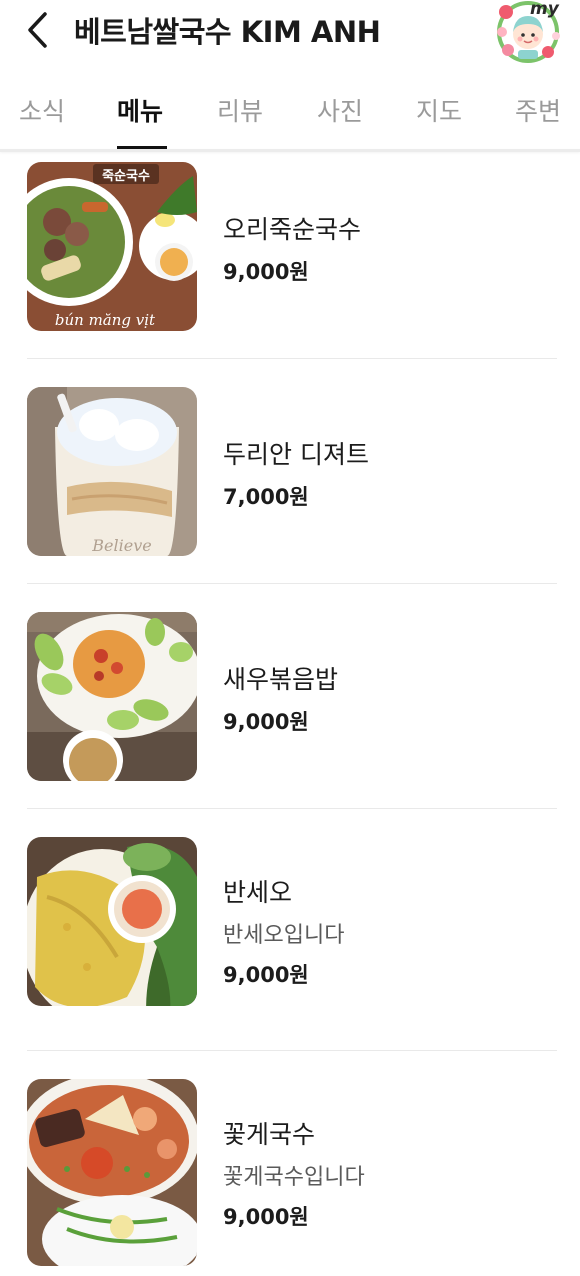 The width and height of the screenshot is (580, 1276). What do you see at coordinates (126, 176) in the screenshot?
I see `svg-text: 죽순국수` at bounding box center [126, 176].